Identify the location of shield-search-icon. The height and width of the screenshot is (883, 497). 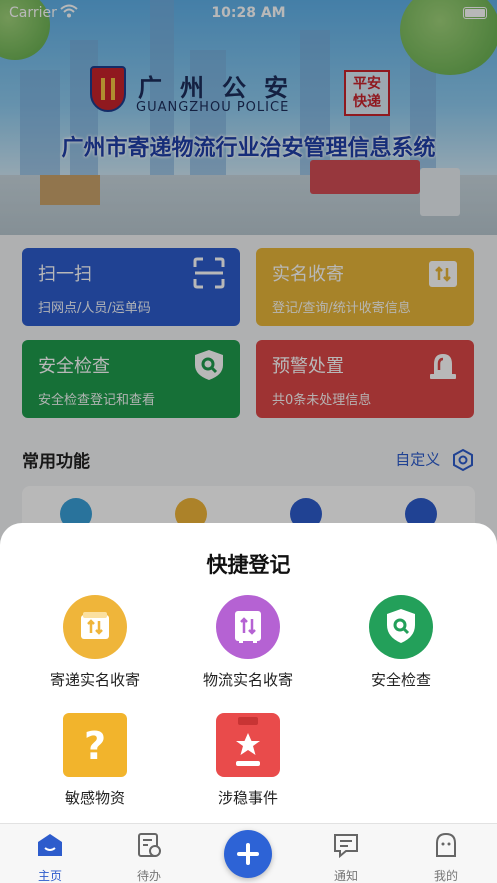
(401, 627).